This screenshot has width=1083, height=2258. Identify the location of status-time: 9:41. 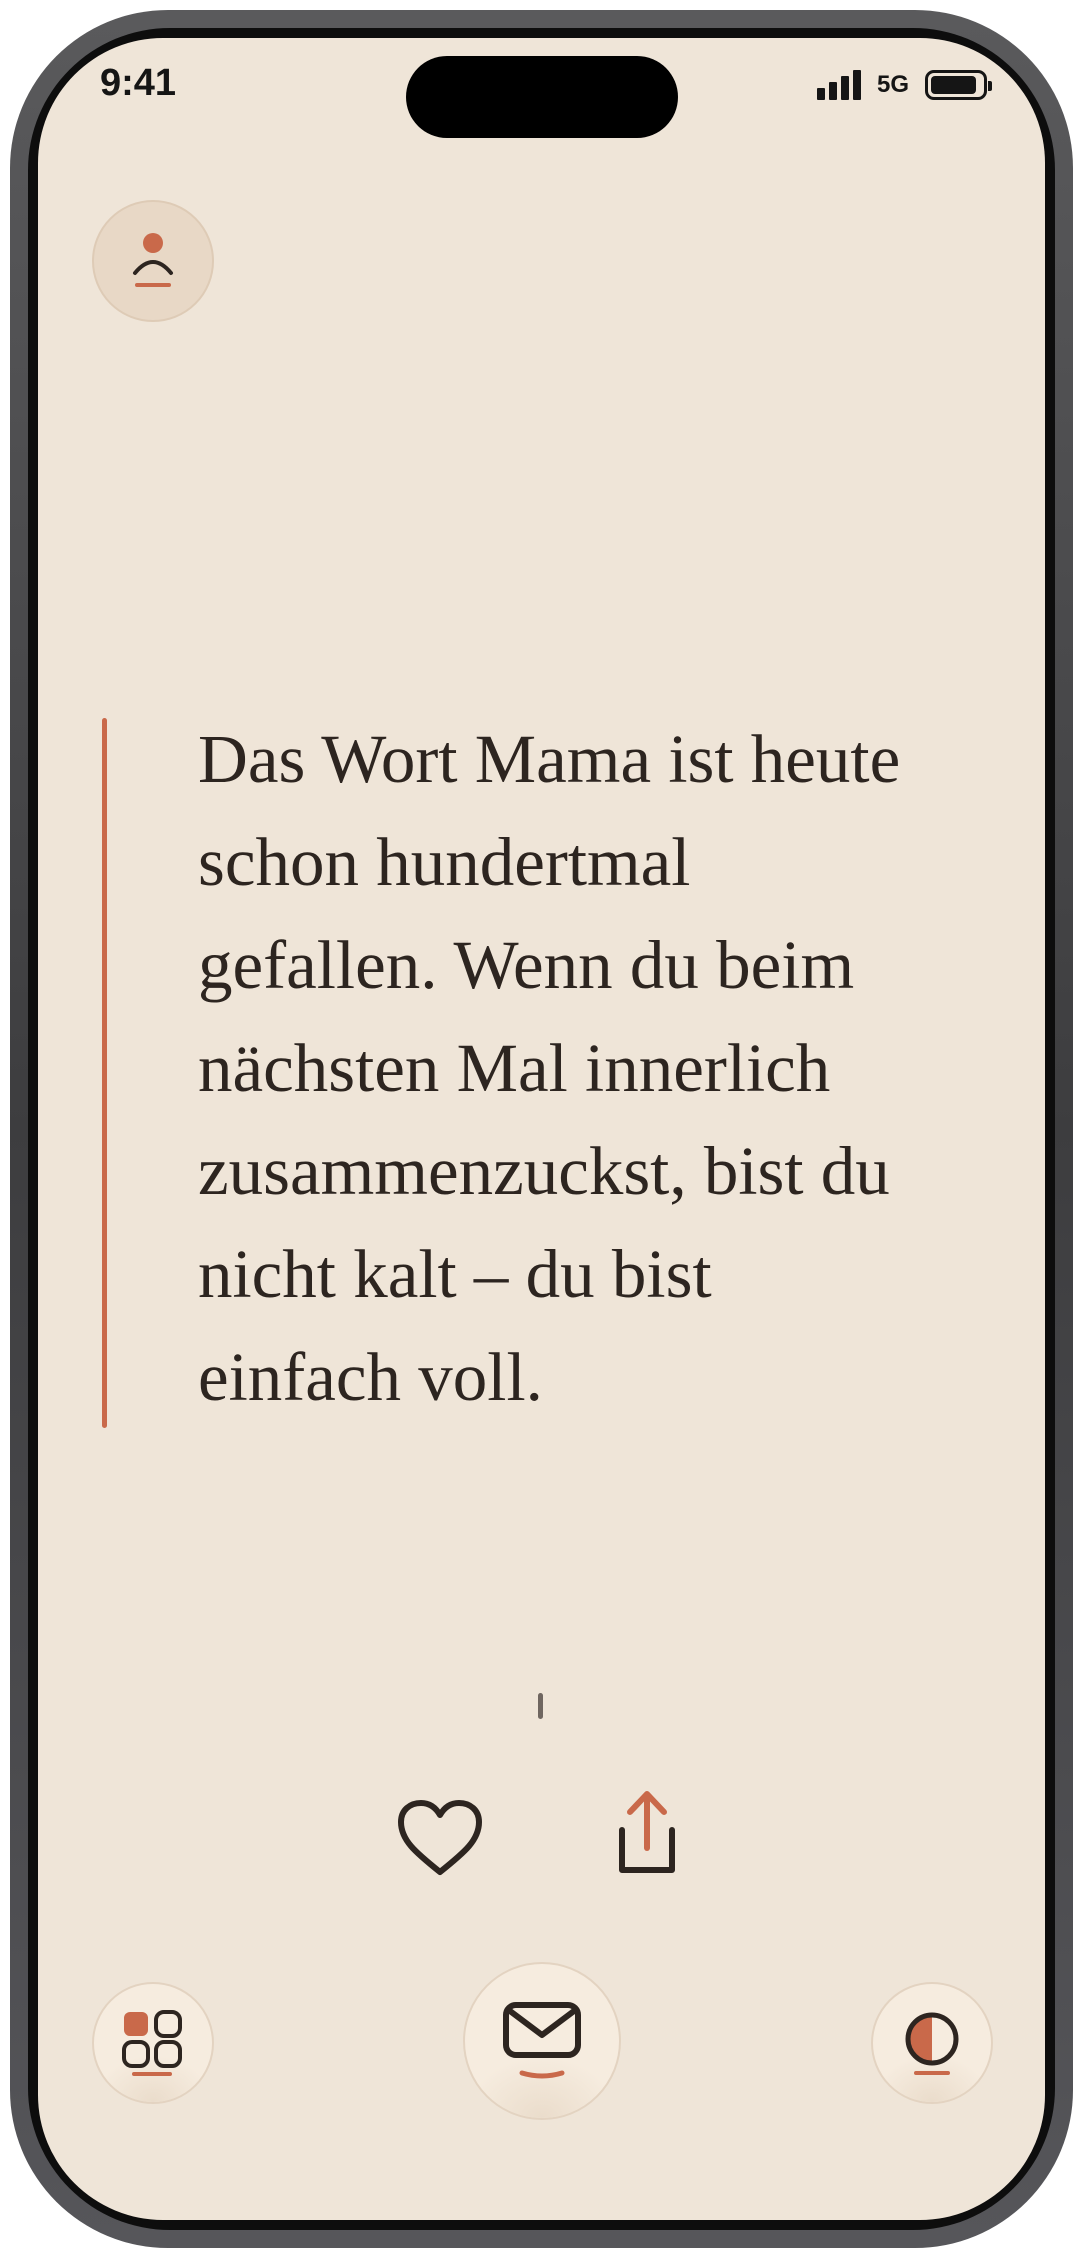
(138, 83).